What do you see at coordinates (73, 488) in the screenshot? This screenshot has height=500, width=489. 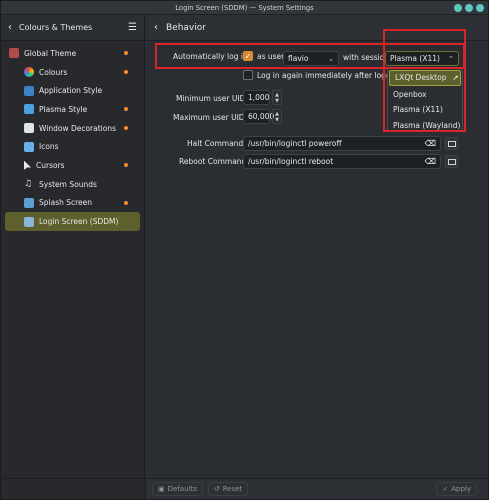 I see `sidebar-footer` at bounding box center [73, 488].